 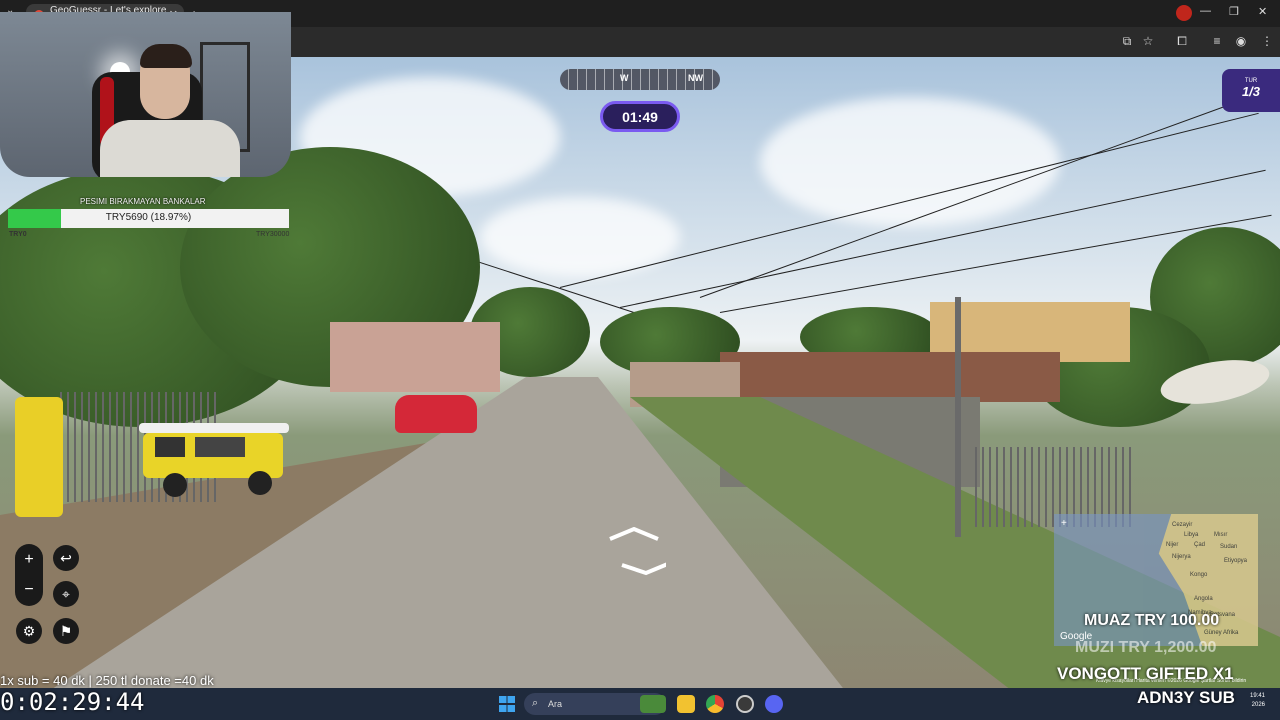 What do you see at coordinates (1262, 11) in the screenshot?
I see `close-window-icon: ✕` at bounding box center [1262, 11].